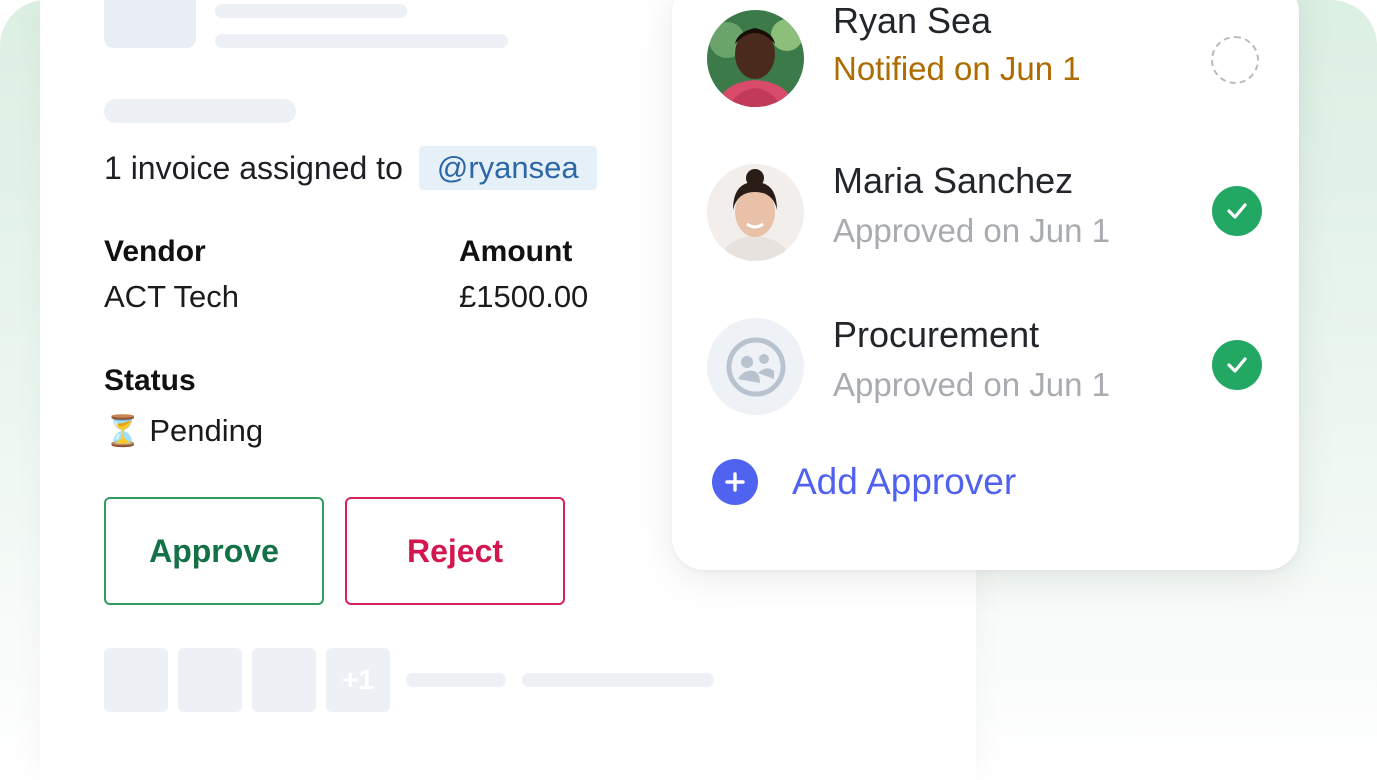 The image size is (1377, 780). I want to click on group-icon, so click(755, 366).